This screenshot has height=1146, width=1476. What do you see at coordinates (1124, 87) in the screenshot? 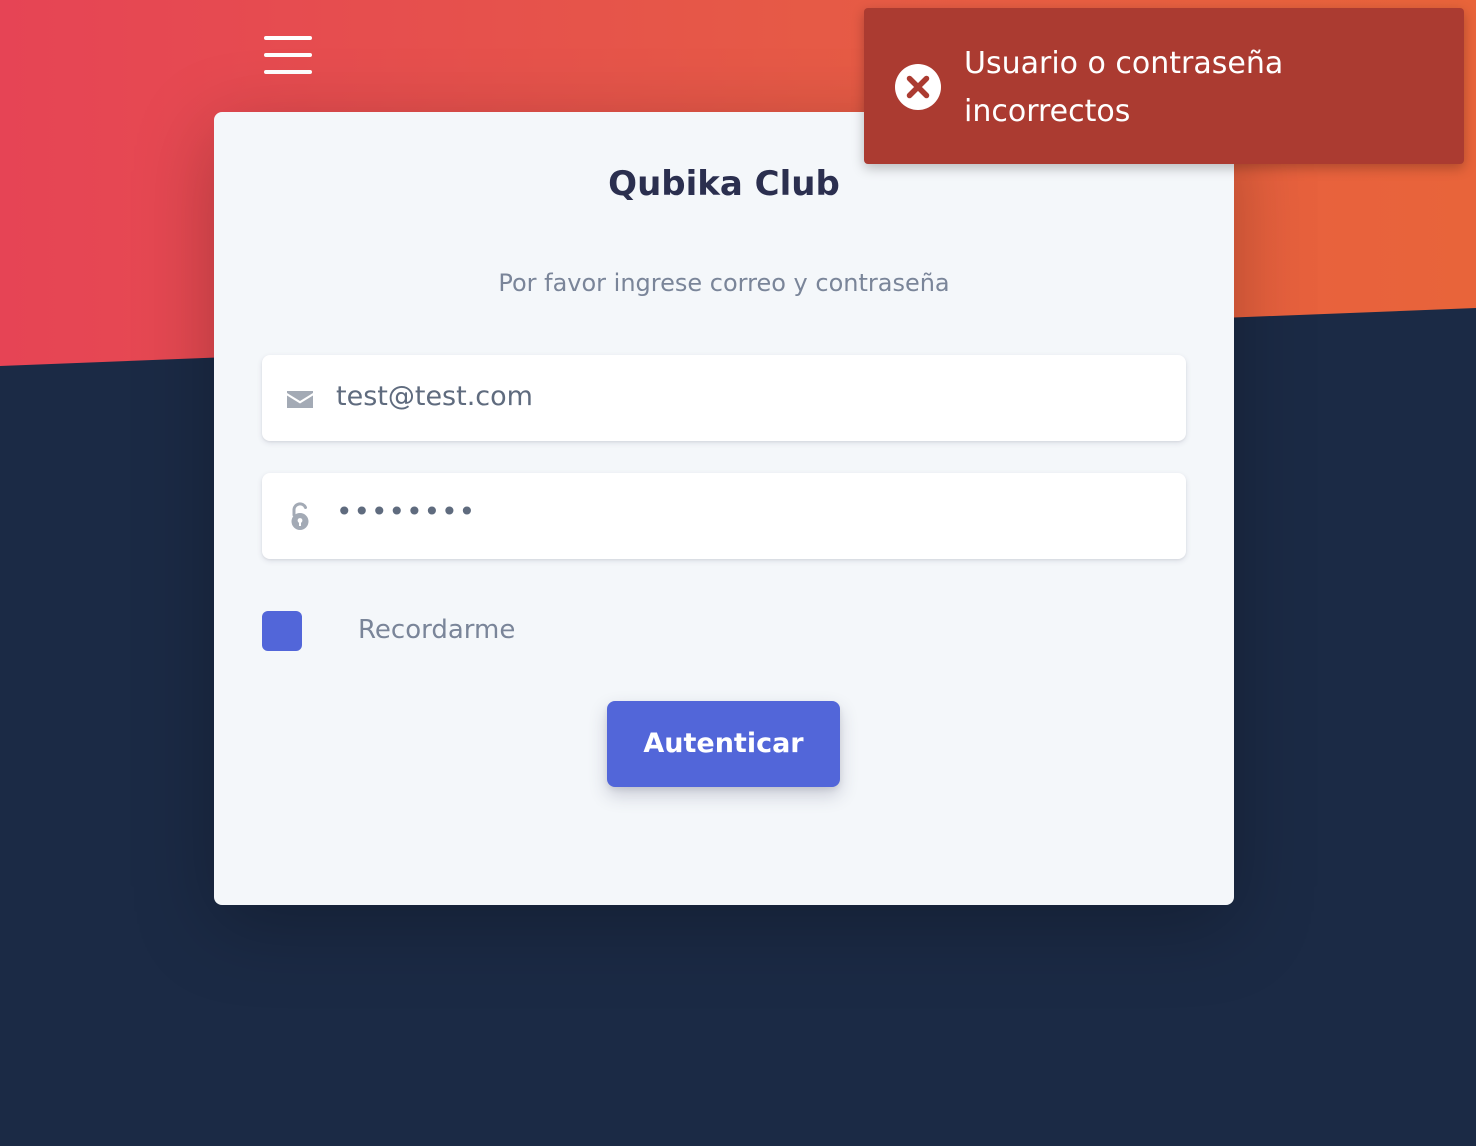
I see `error-toast-message: Usuario o contraseña incorrectos` at bounding box center [1124, 87].